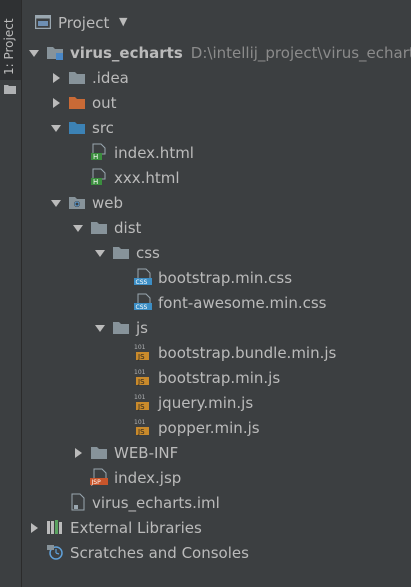 This screenshot has height=587, width=411. What do you see at coordinates (54, 527) in the screenshot?
I see `libraries-icon` at bounding box center [54, 527].